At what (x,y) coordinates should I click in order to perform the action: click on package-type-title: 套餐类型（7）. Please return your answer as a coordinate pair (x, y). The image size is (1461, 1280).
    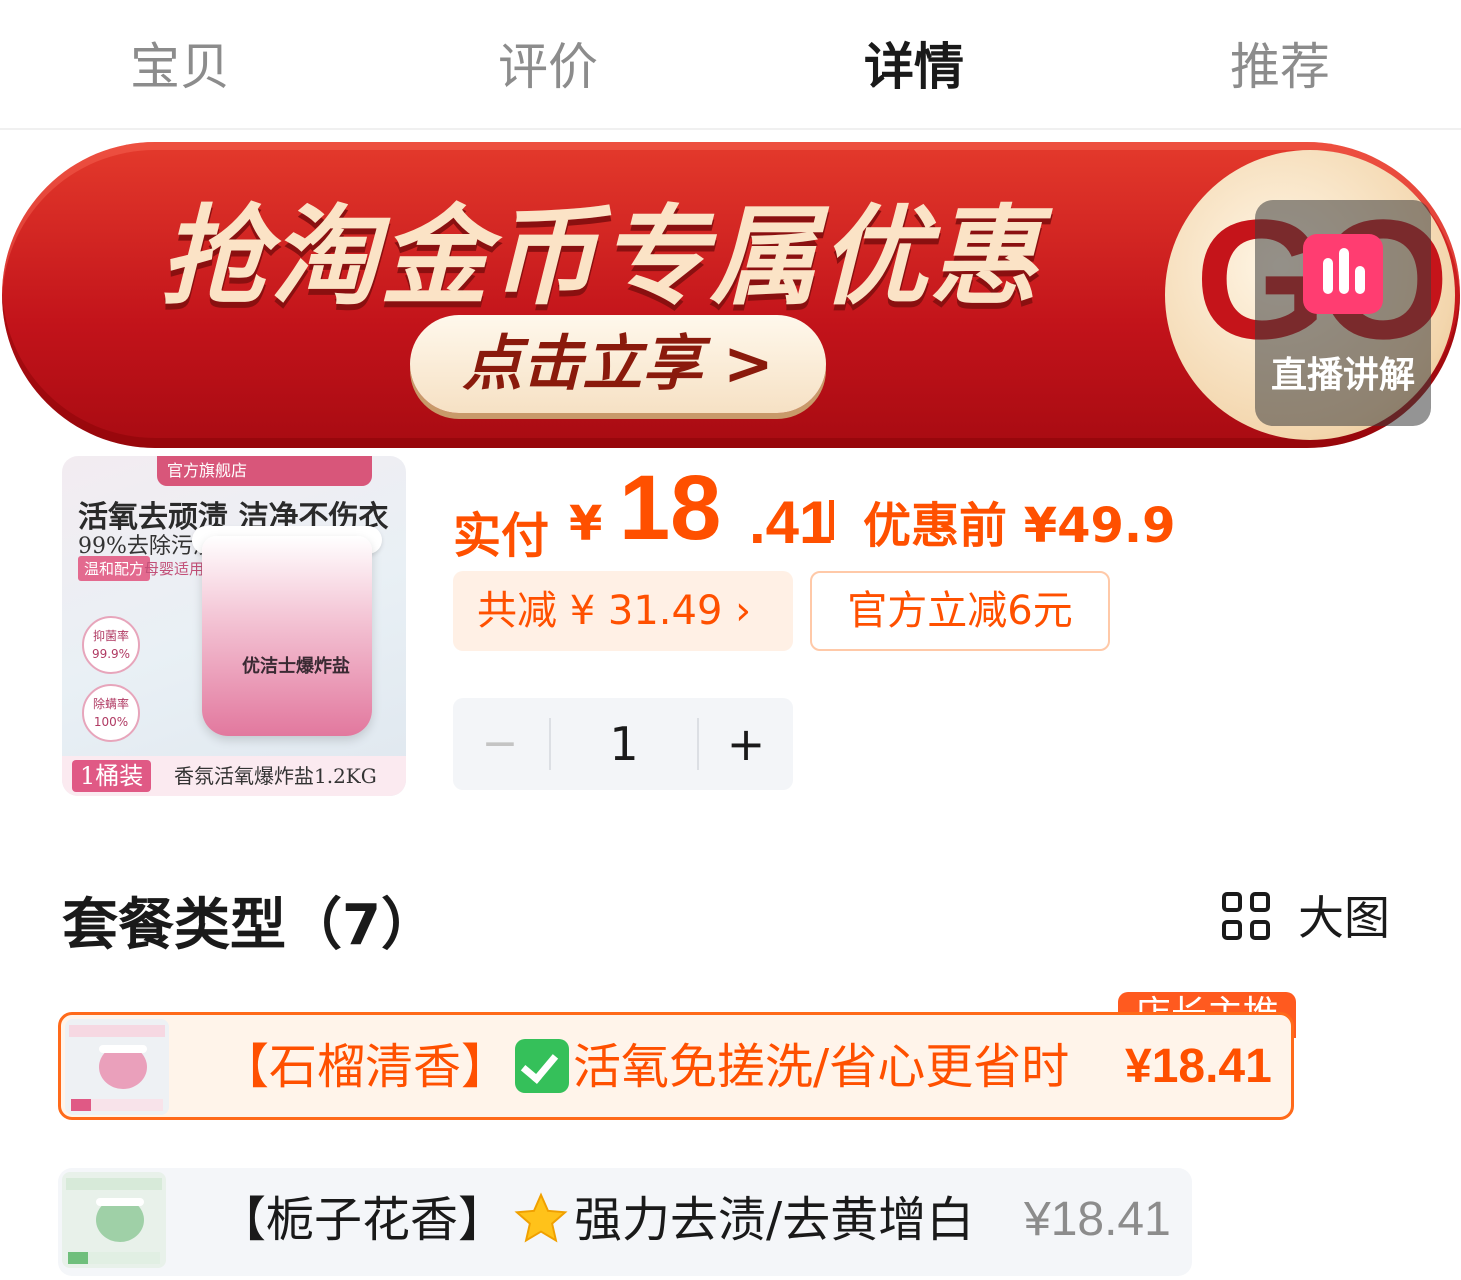
    Looking at the image, I should click on (249, 925).